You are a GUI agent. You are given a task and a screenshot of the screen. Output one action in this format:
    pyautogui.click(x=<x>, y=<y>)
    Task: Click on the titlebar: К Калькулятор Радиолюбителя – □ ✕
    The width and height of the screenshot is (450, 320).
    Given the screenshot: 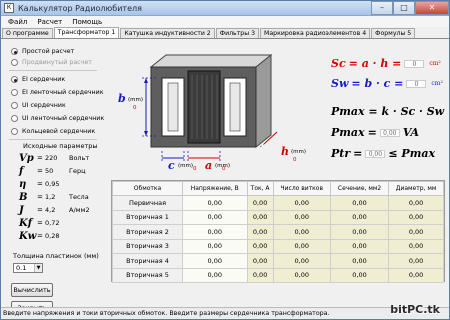 What is the action you would take?
    pyautogui.click(x=225, y=8)
    